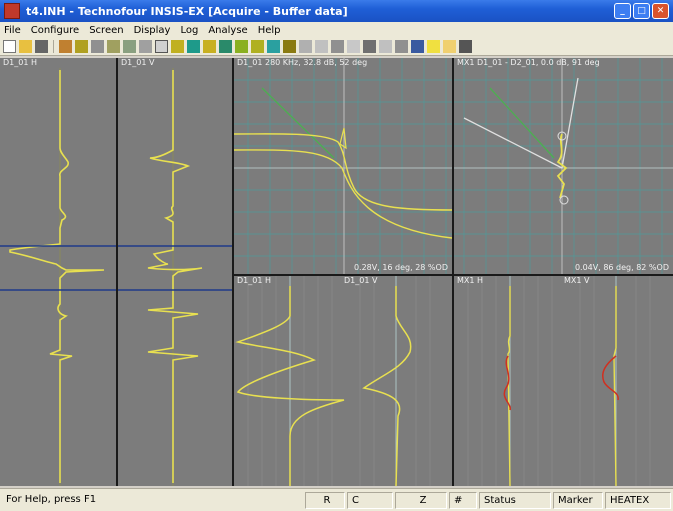 This screenshot has height=511, width=673. What do you see at coordinates (227, 30) in the screenshot?
I see `menu-analyse: Analyse` at bounding box center [227, 30].